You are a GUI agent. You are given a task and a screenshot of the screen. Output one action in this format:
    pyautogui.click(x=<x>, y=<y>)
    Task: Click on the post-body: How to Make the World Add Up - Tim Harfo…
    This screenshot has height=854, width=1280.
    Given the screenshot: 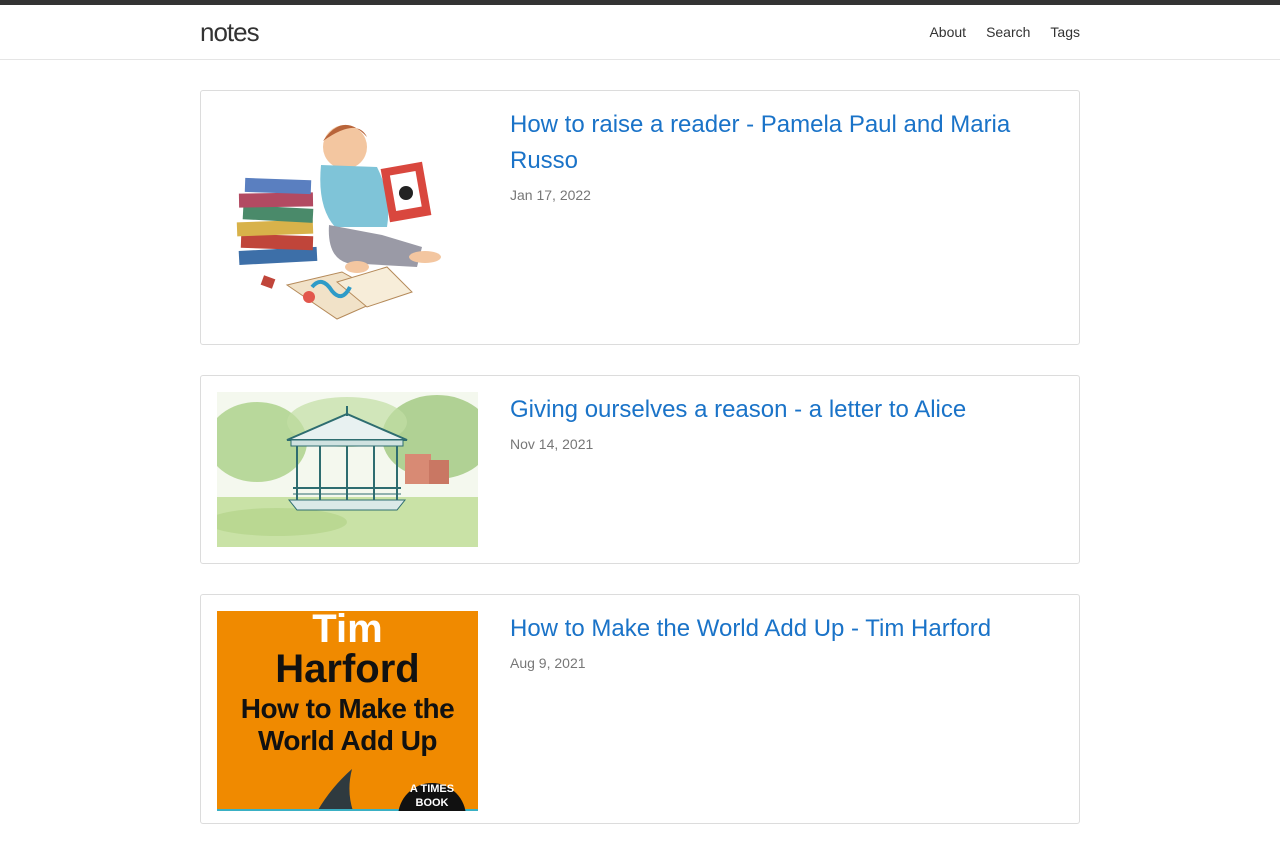 What is the action you would take?
    pyautogui.click(x=774, y=641)
    